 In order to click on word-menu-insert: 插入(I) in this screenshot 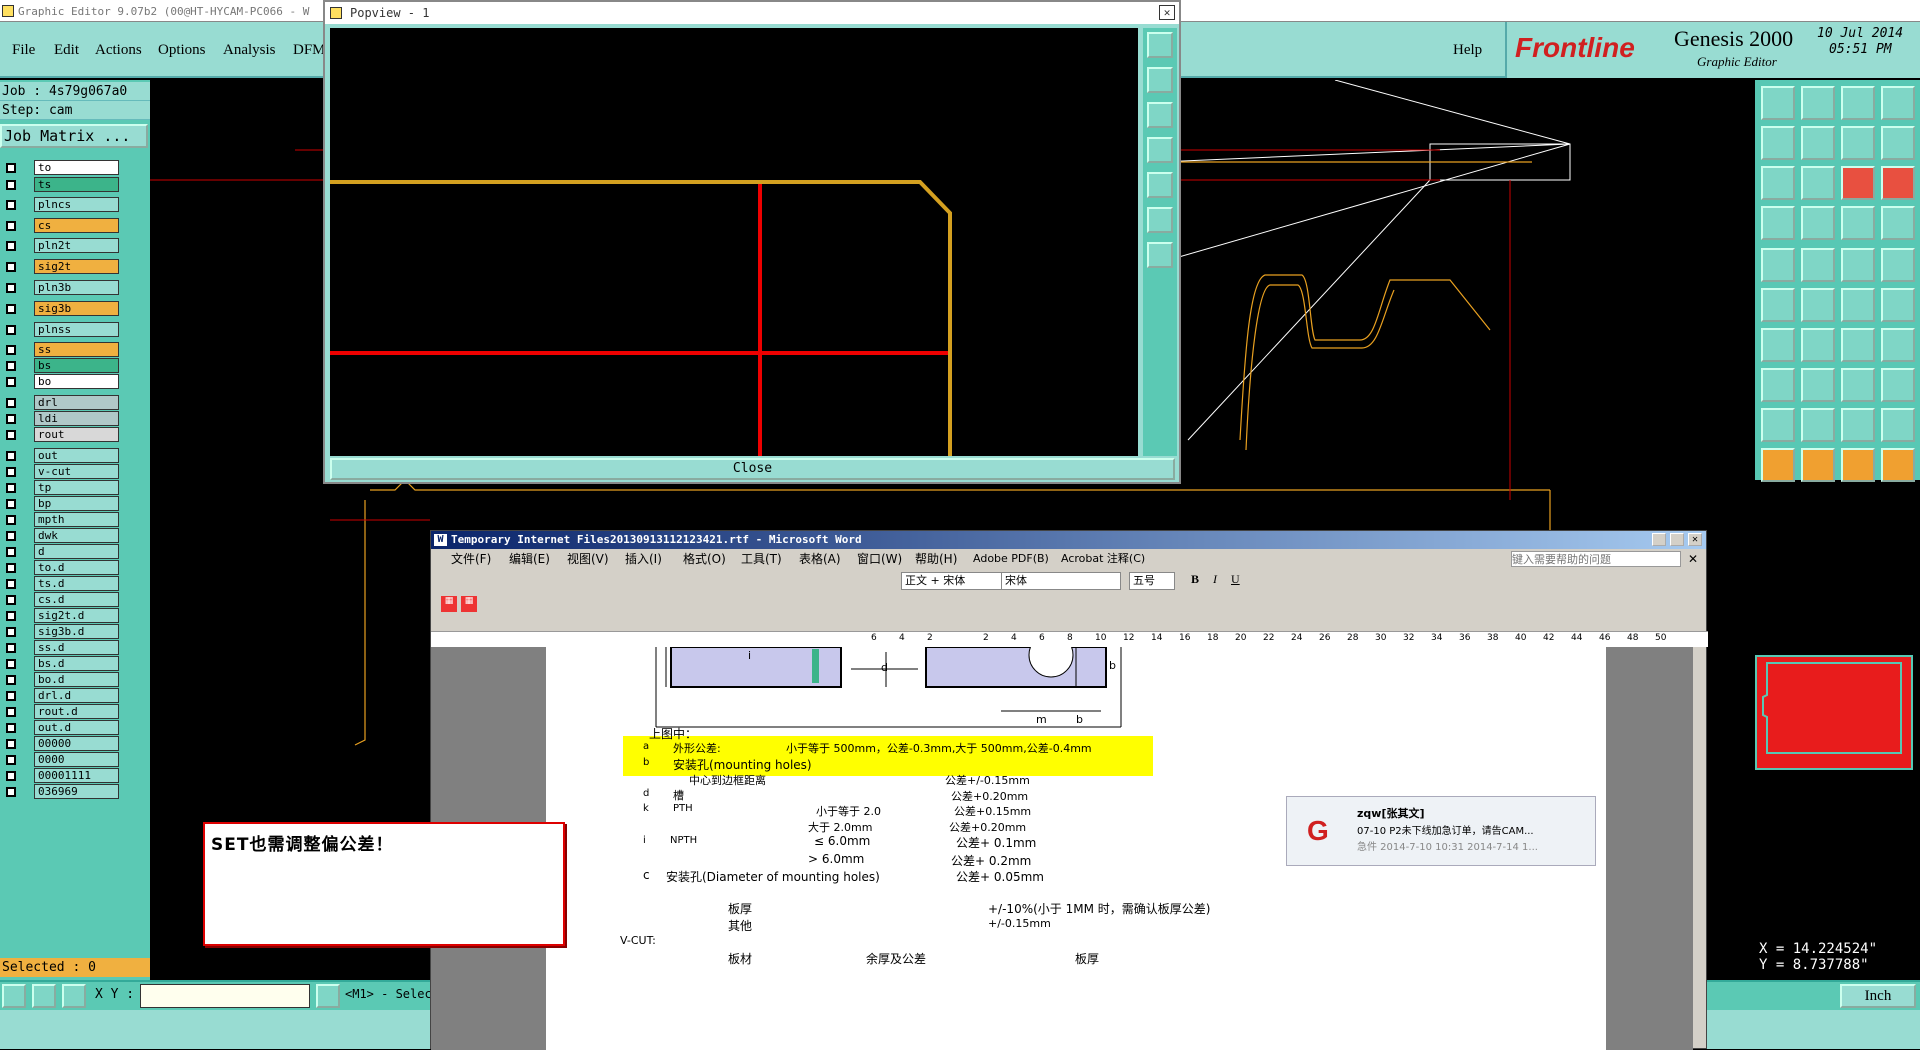, I will do `click(643, 559)`.